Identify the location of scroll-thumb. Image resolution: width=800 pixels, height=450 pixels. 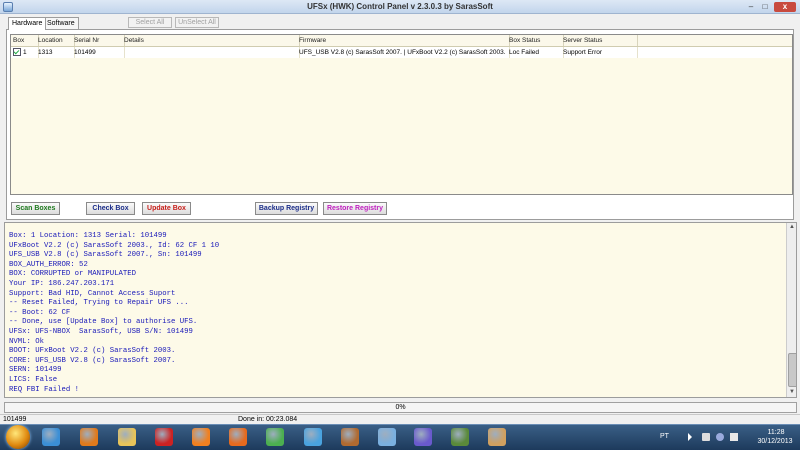
(792, 370).